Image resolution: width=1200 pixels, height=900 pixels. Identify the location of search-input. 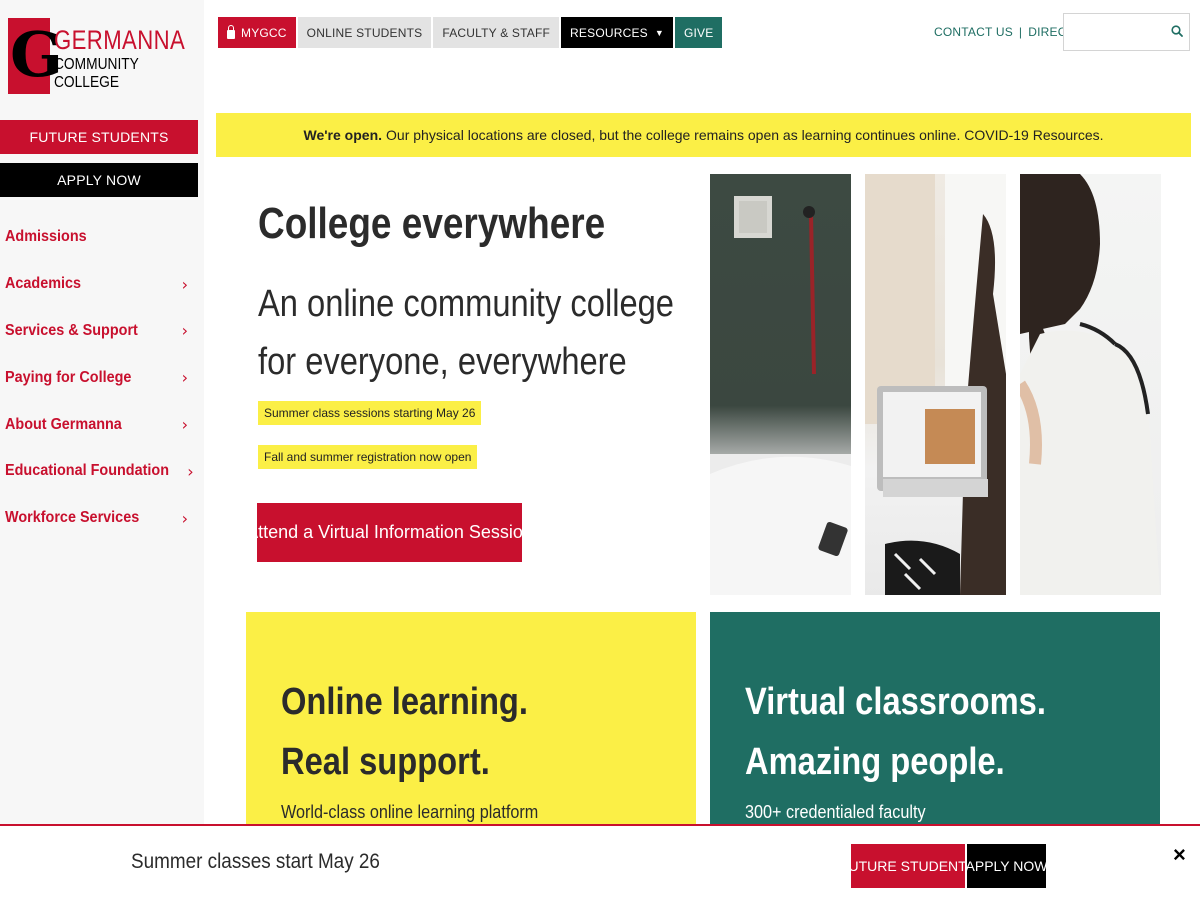
(1114, 32).